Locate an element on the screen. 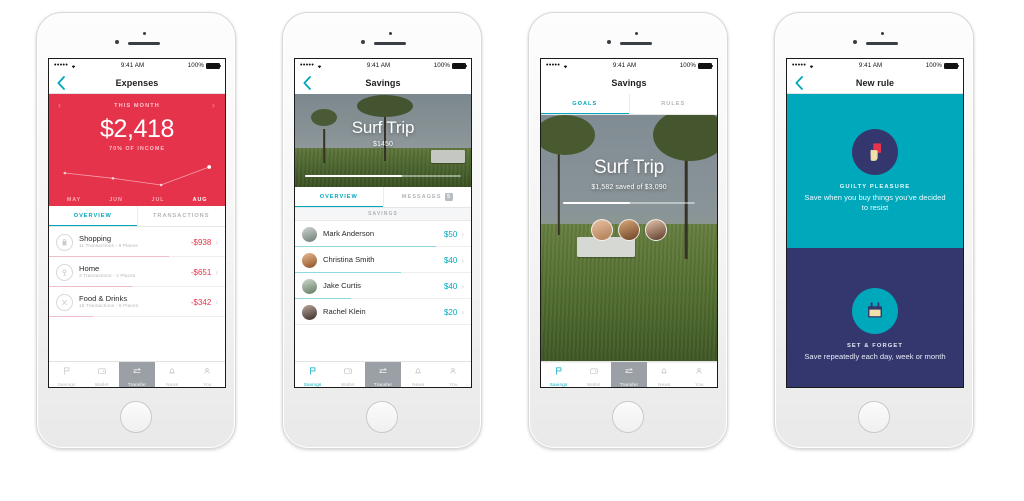  expenses-tabs: OVERVIEW TRANSACTIONS is located at coordinates (137, 216).